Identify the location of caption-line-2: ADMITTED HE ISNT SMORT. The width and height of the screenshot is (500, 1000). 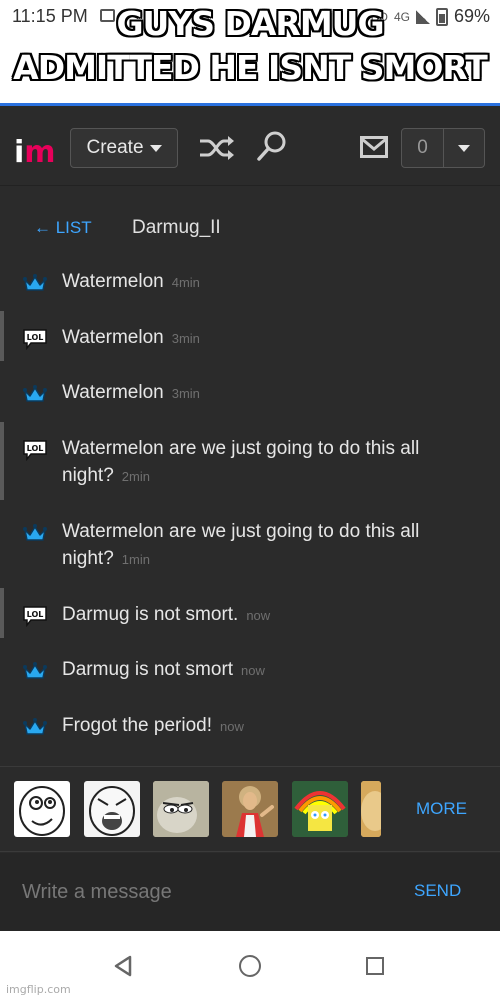
(250, 67).